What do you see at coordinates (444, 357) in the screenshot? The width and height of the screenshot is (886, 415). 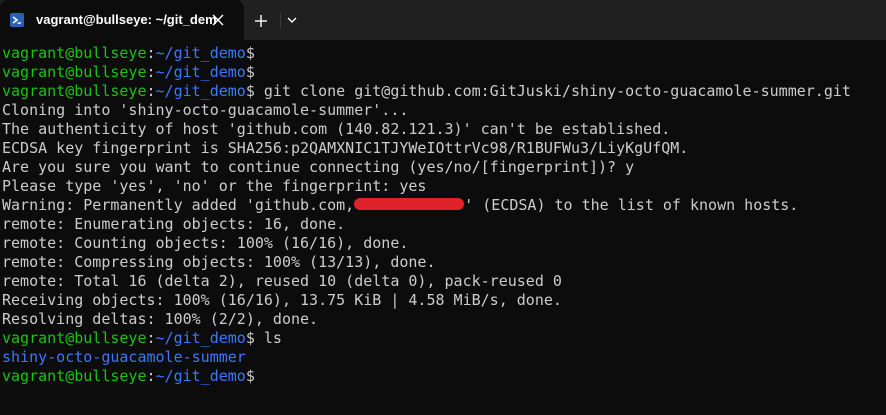 I see `directory-listing: shiny-octo-guacamole-summer` at bounding box center [444, 357].